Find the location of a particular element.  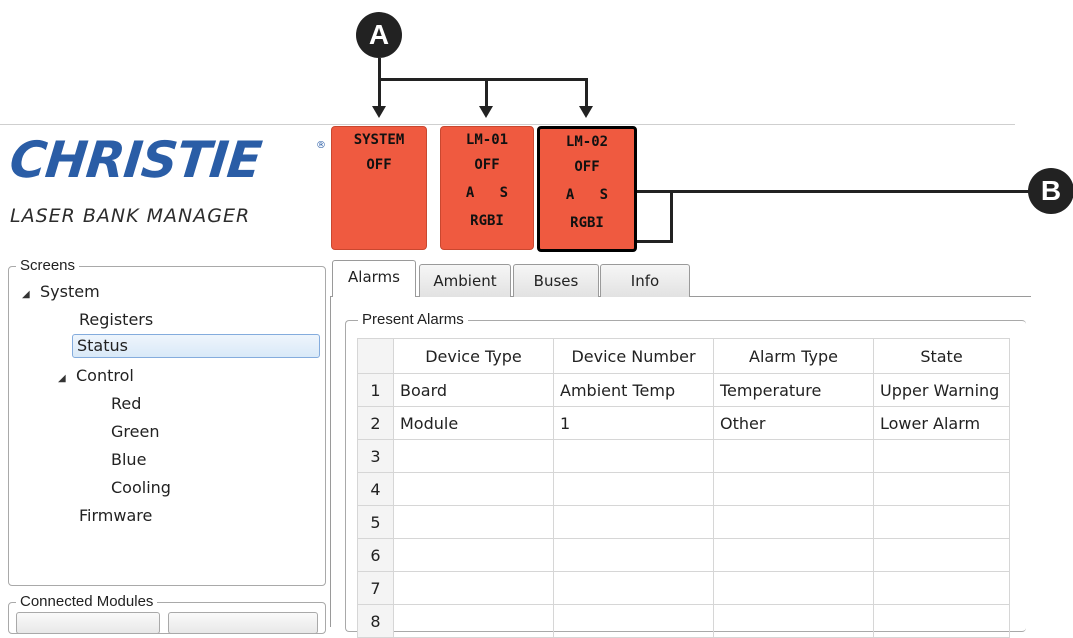

lm-01-label: LM-01 is located at coordinates (487, 140).